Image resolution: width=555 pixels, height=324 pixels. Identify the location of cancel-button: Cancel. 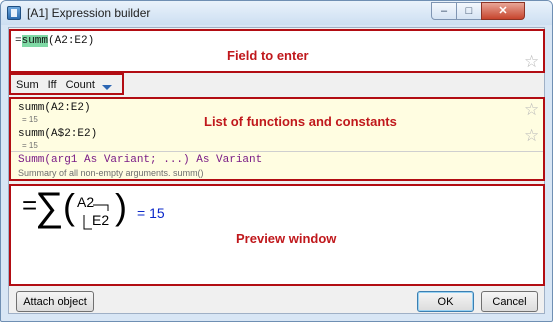
(509, 301).